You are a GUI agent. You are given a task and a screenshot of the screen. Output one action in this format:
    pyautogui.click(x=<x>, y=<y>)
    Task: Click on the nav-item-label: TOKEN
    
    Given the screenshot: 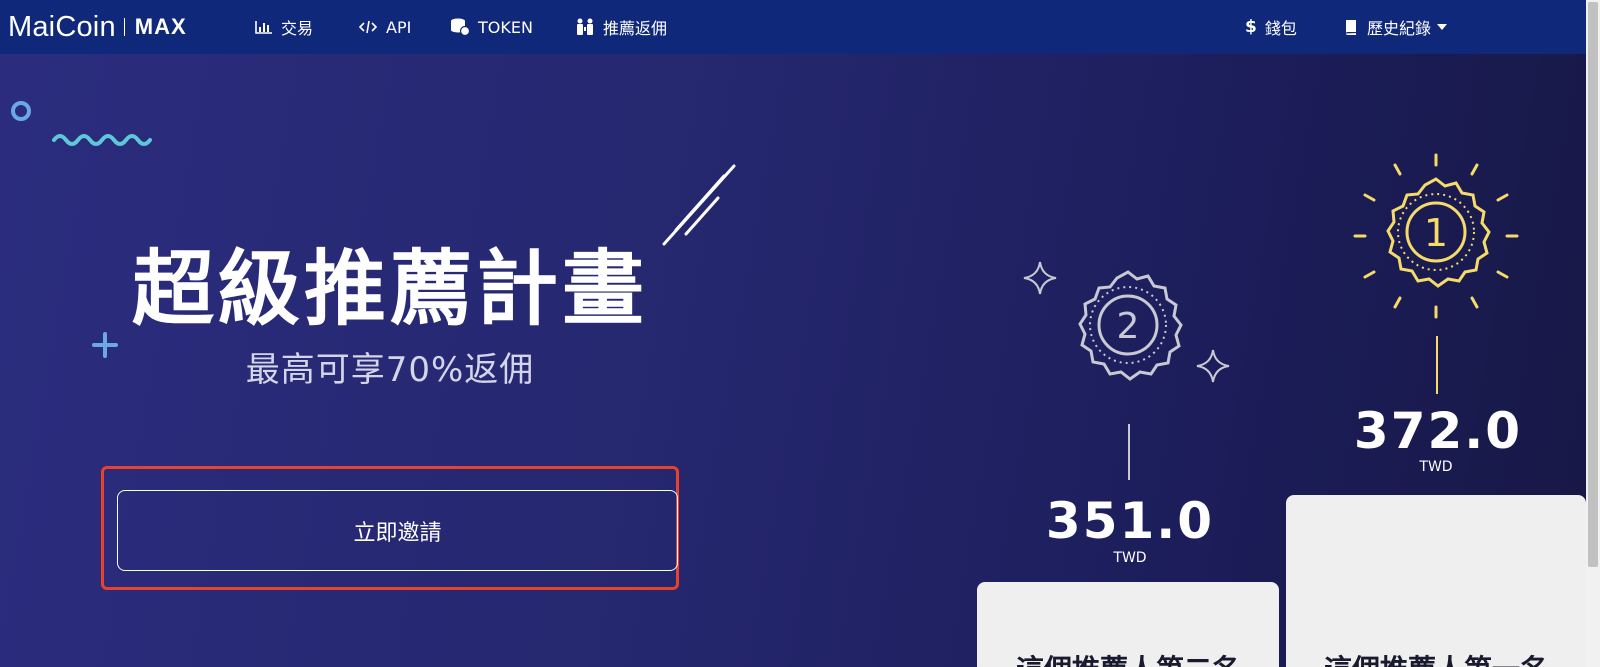 What is the action you would take?
    pyautogui.click(x=505, y=27)
    